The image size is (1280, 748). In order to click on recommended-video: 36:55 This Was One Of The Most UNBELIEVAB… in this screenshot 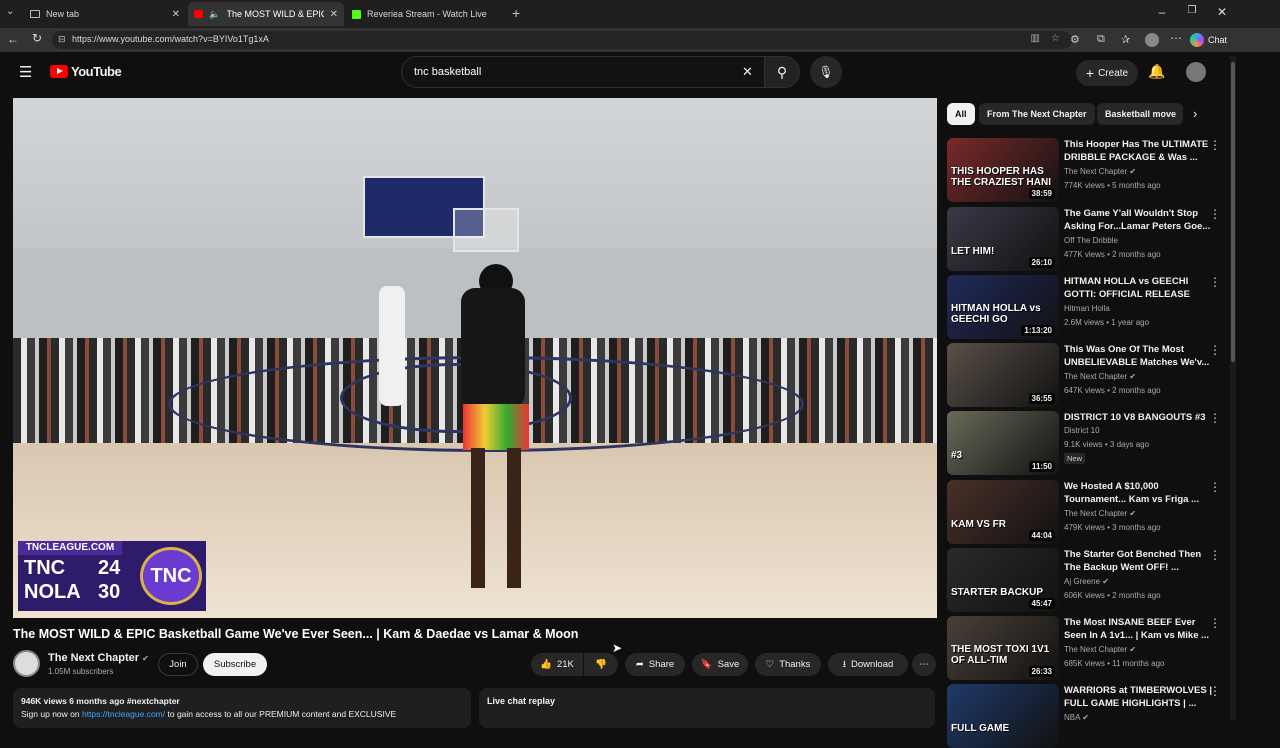, I will do `click(1087, 375)`.